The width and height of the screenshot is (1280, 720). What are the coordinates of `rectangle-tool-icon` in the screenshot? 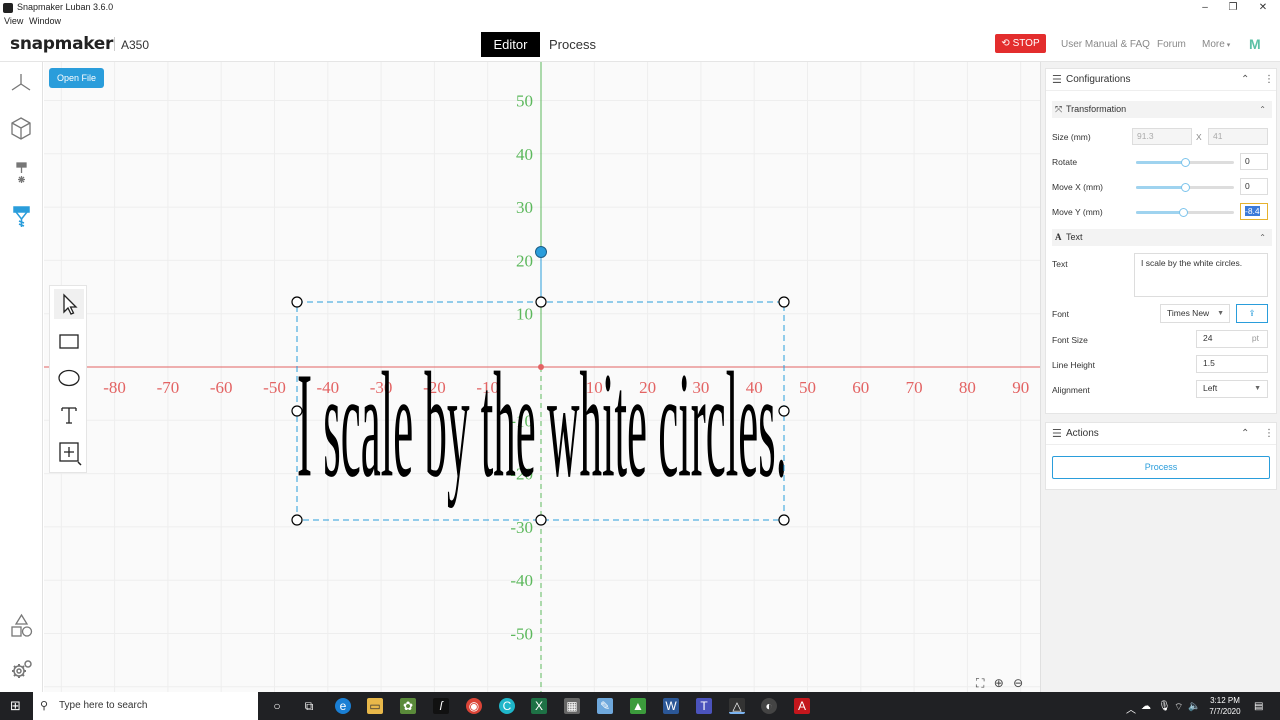 It's located at (69, 341).